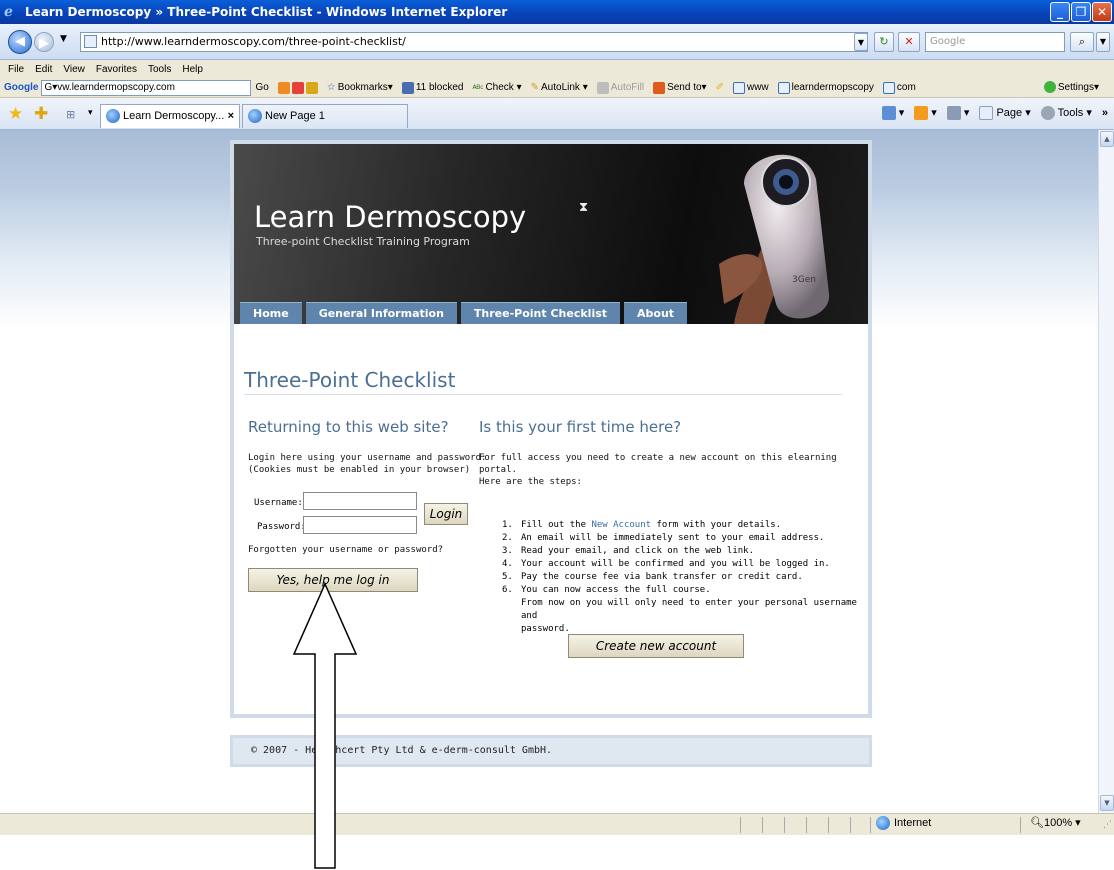 Image resolution: width=1114 pixels, height=870 pixels. What do you see at coordinates (913, 823) in the screenshot?
I see `zone-label: Internet` at bounding box center [913, 823].